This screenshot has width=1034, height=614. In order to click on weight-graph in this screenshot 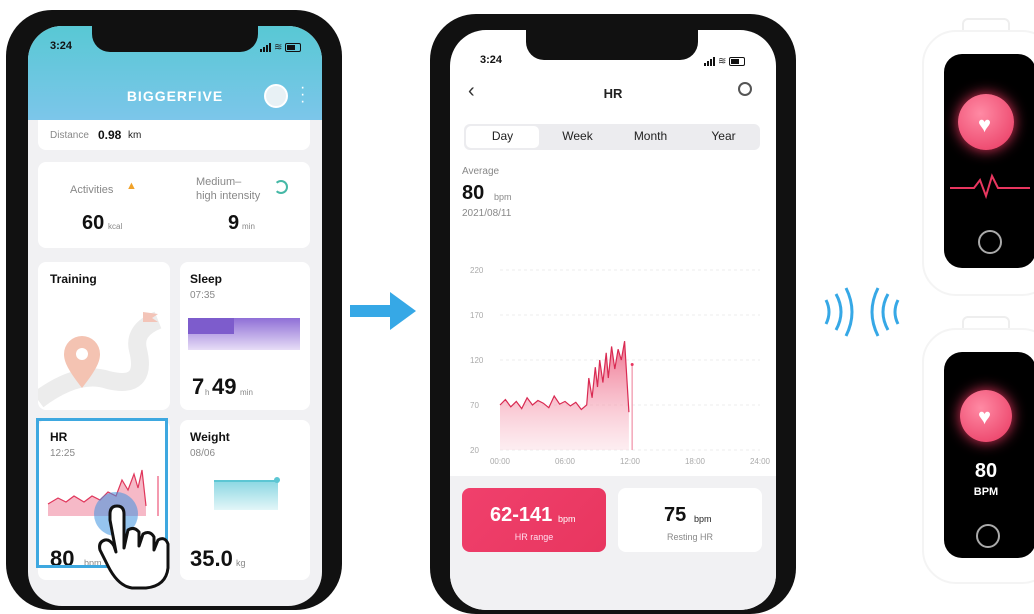, I will do `click(246, 495)`.